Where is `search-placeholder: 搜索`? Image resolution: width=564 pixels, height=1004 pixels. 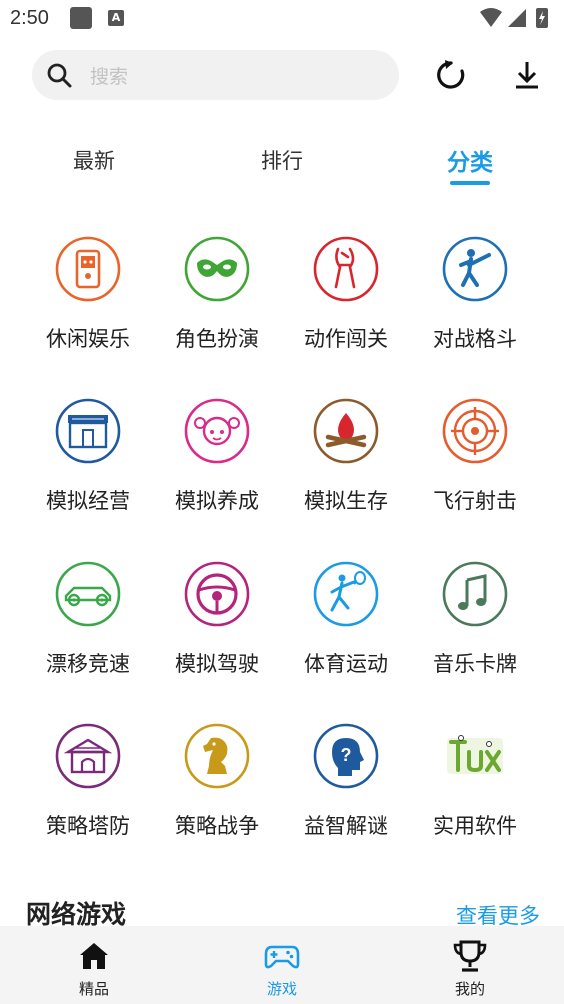 search-placeholder: 搜索 is located at coordinates (109, 77).